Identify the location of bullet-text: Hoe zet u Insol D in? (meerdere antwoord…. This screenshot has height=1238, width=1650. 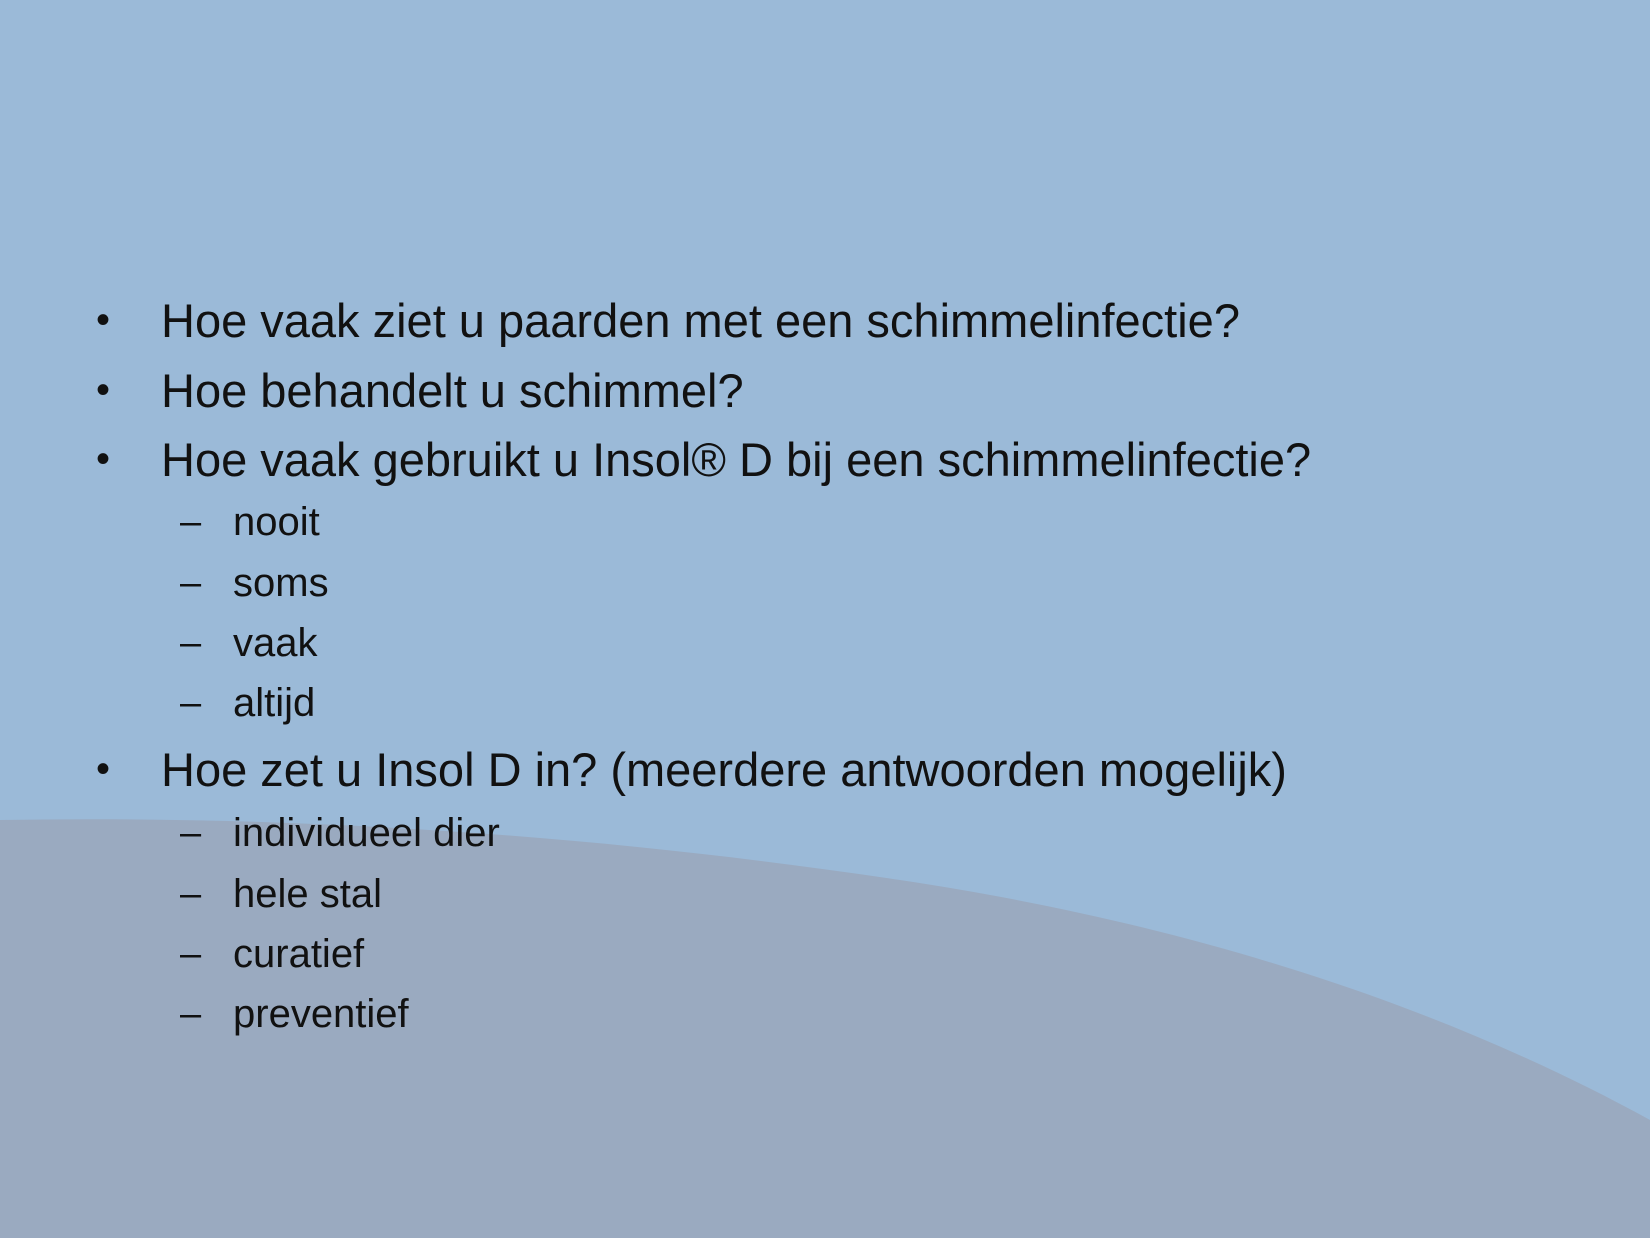
(724, 769).